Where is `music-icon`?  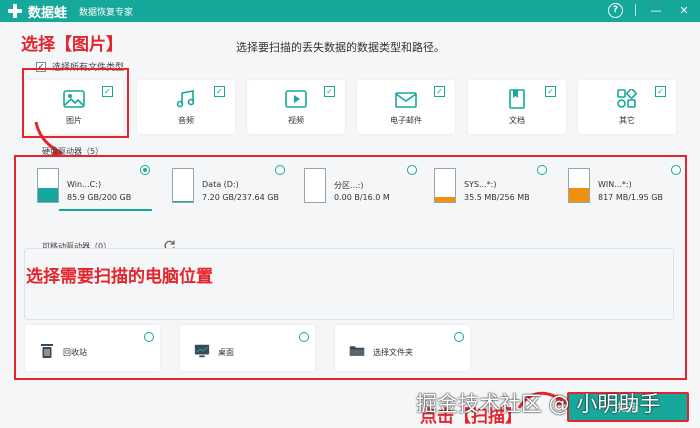 music-icon is located at coordinates (186, 99).